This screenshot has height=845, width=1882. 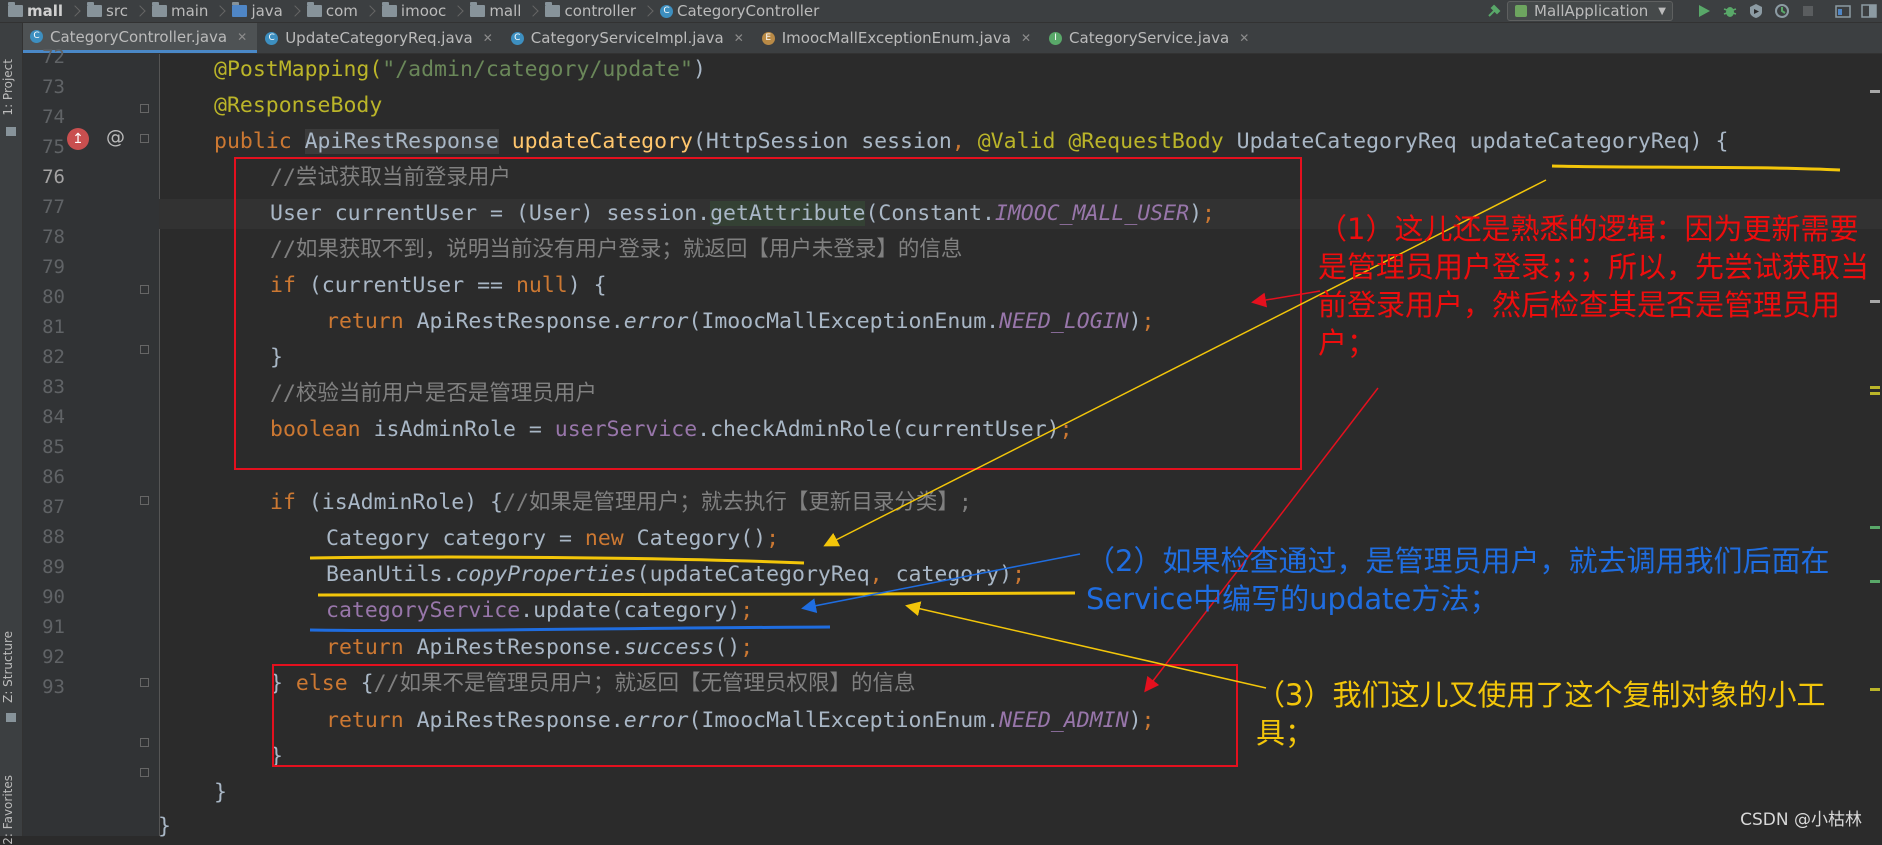 I want to click on annotation-note-3: （3）我们这儿又使用了这个复制对象的小工具；, so click(x=1541, y=714).